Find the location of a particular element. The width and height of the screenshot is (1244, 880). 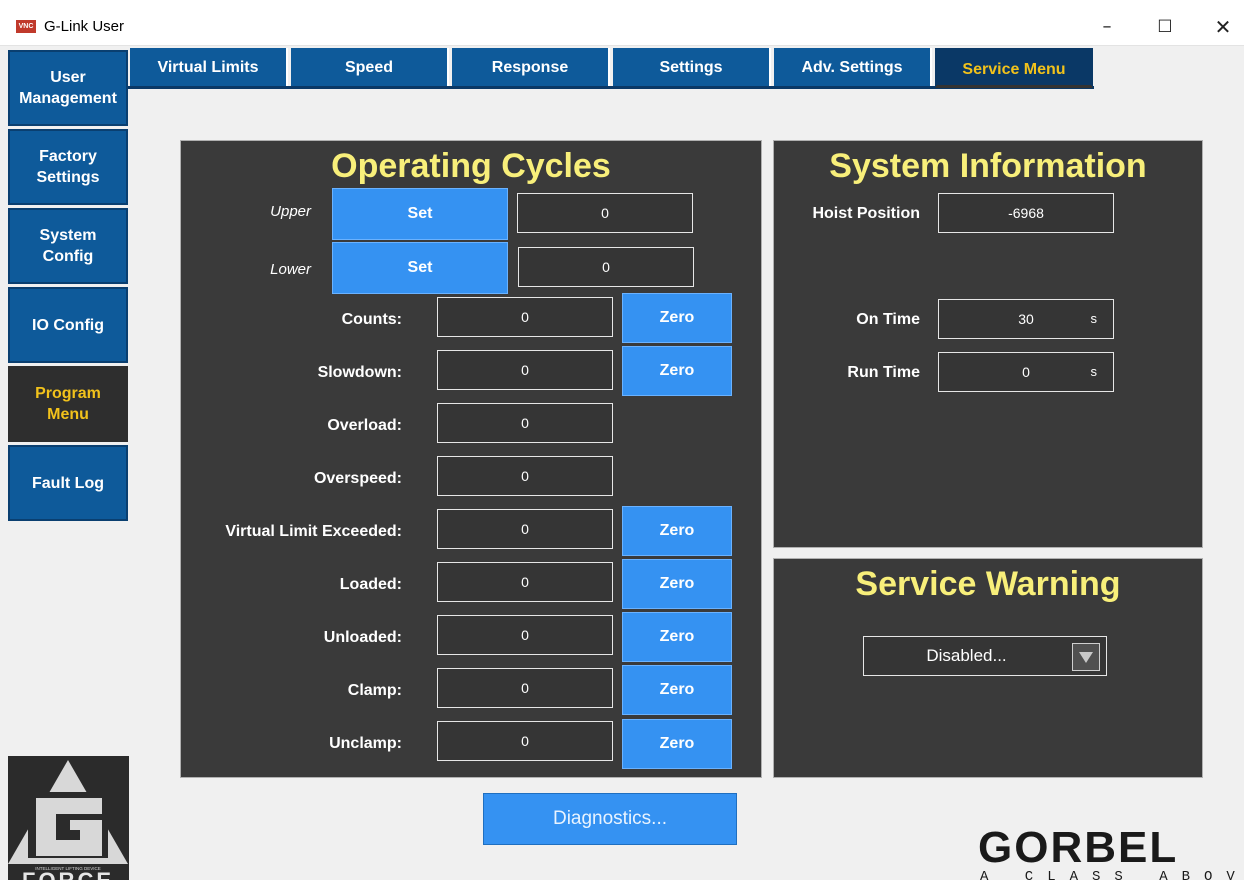

panel-title: Service Warning is located at coordinates (988, 584).